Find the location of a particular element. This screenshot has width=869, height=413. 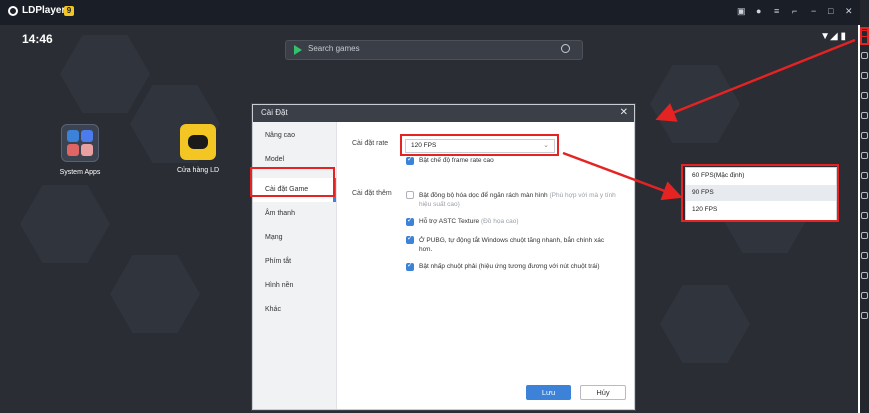

arrow-to-dialog is located at coordinates (755, 80).